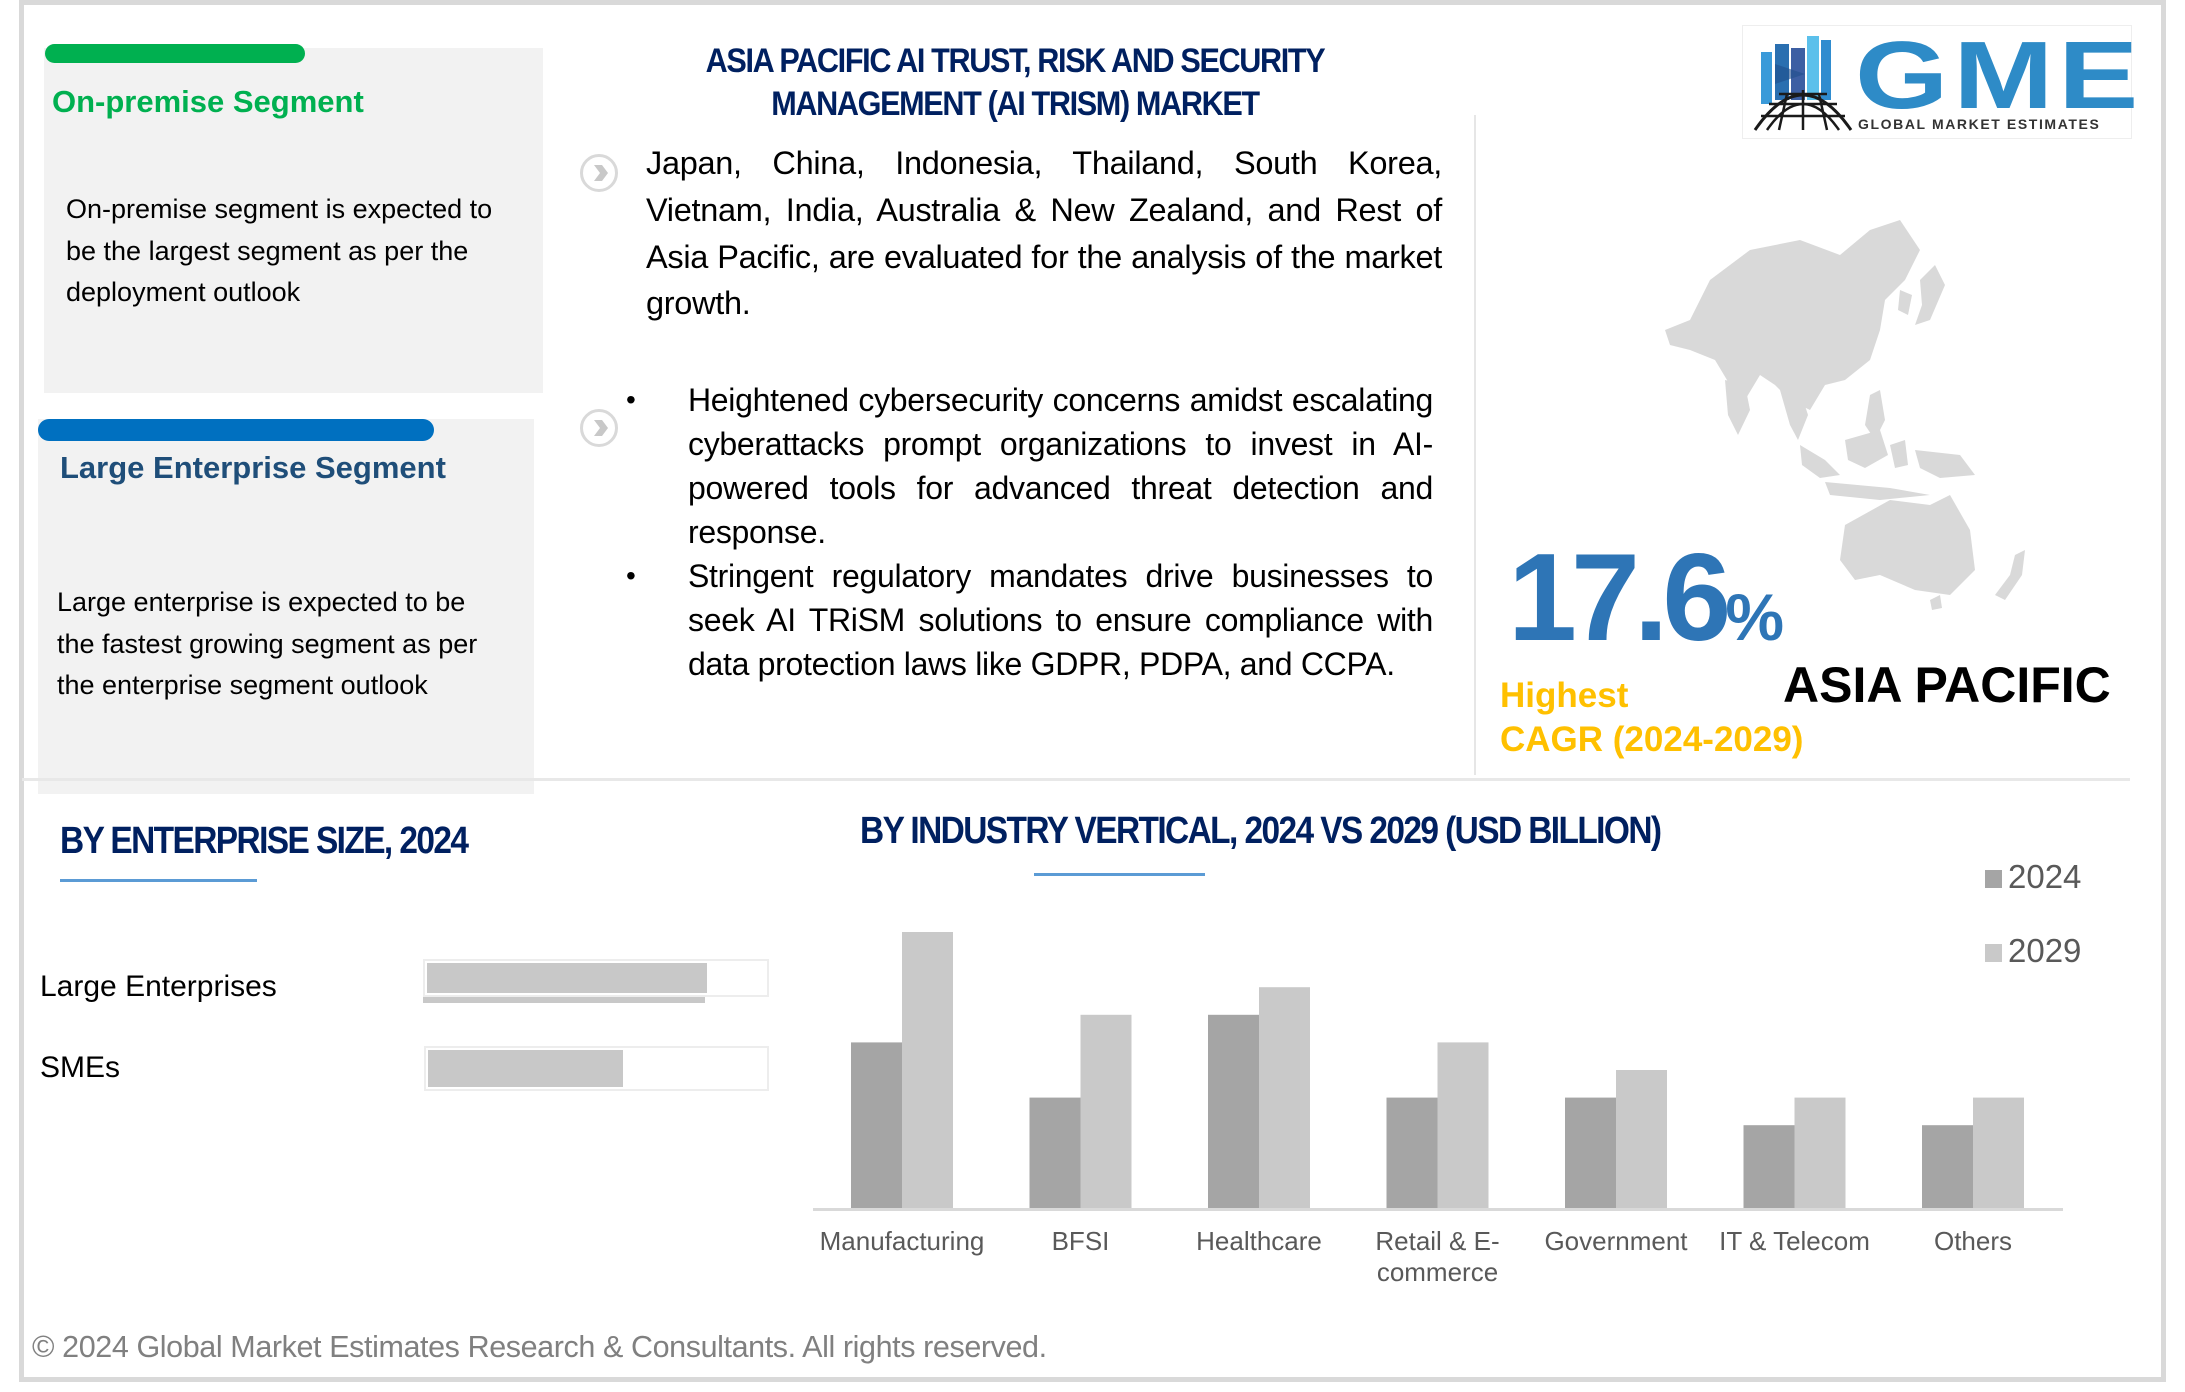  What do you see at coordinates (1119, 874) in the screenshot?
I see `industry-vertical-underline` at bounding box center [1119, 874].